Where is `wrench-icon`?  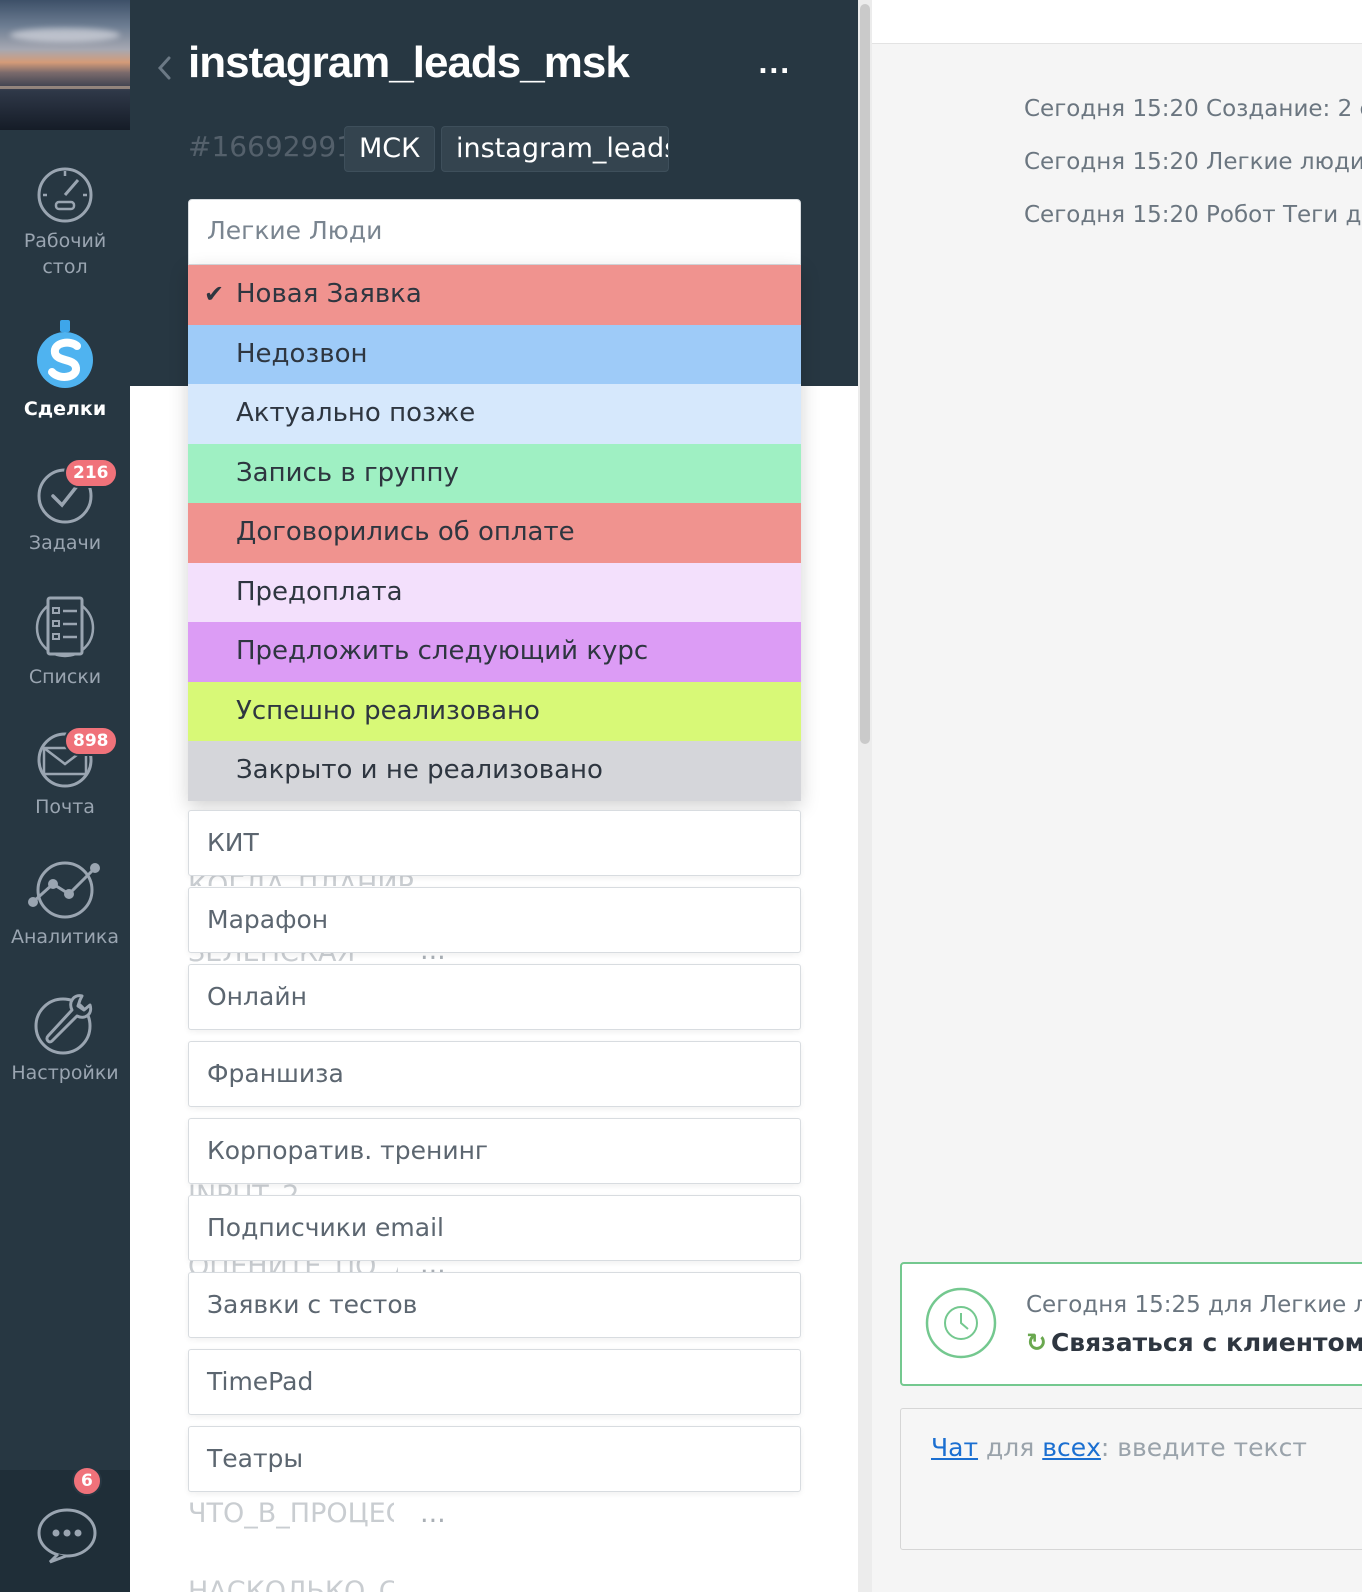
wrench-icon is located at coordinates (63, 1024).